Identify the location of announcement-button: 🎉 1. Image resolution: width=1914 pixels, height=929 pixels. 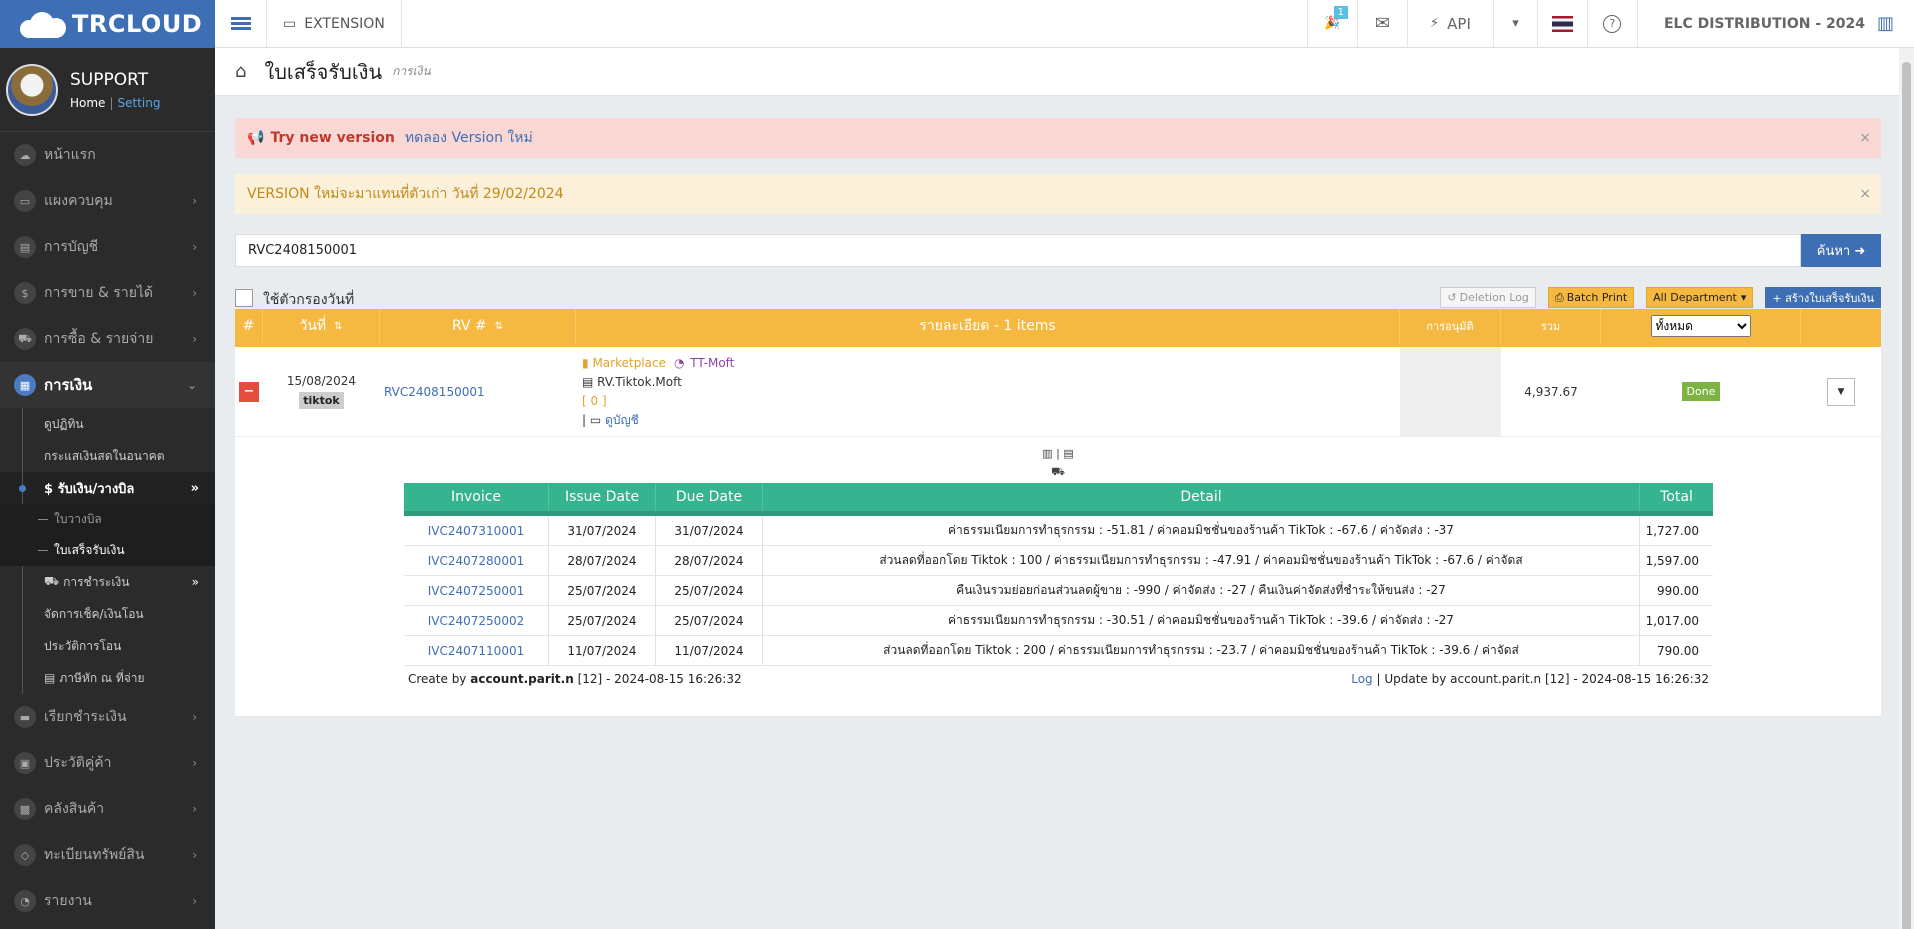
(1331, 24).